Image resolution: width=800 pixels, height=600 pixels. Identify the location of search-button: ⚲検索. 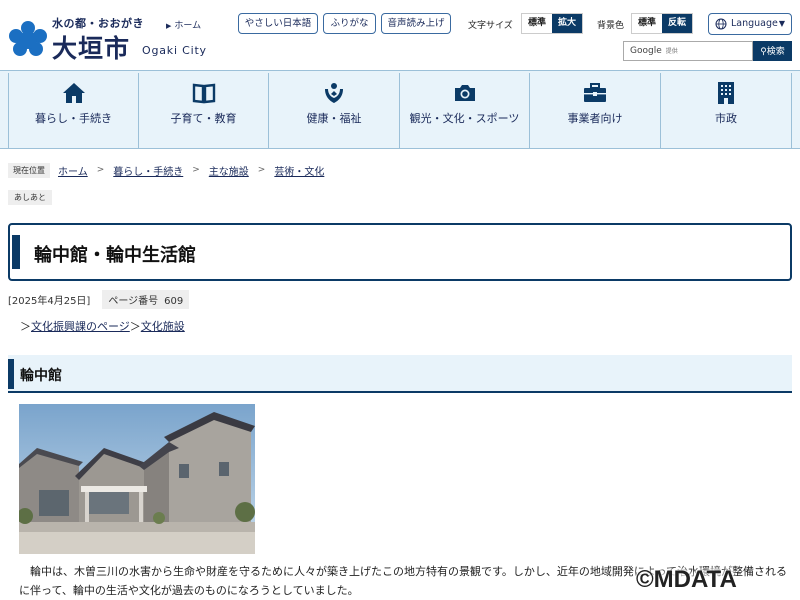
(772, 51).